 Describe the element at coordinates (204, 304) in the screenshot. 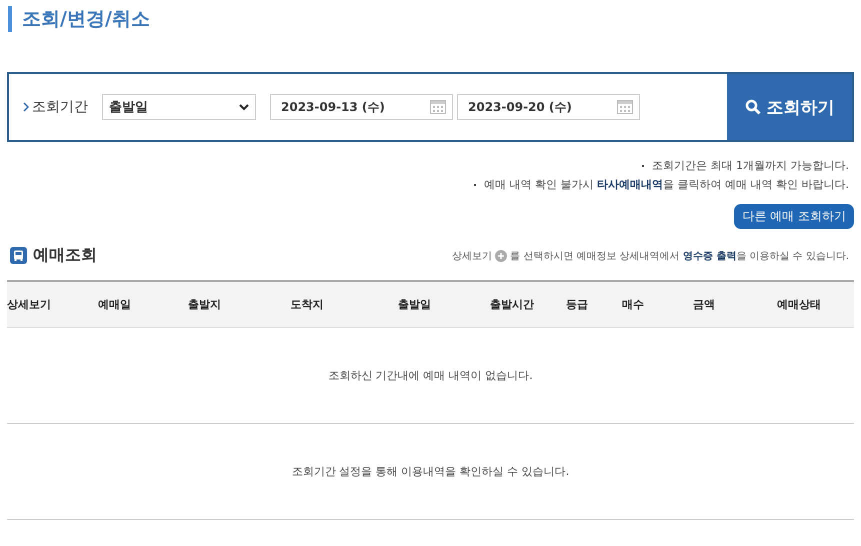

I see `column-header: 출발지` at that location.